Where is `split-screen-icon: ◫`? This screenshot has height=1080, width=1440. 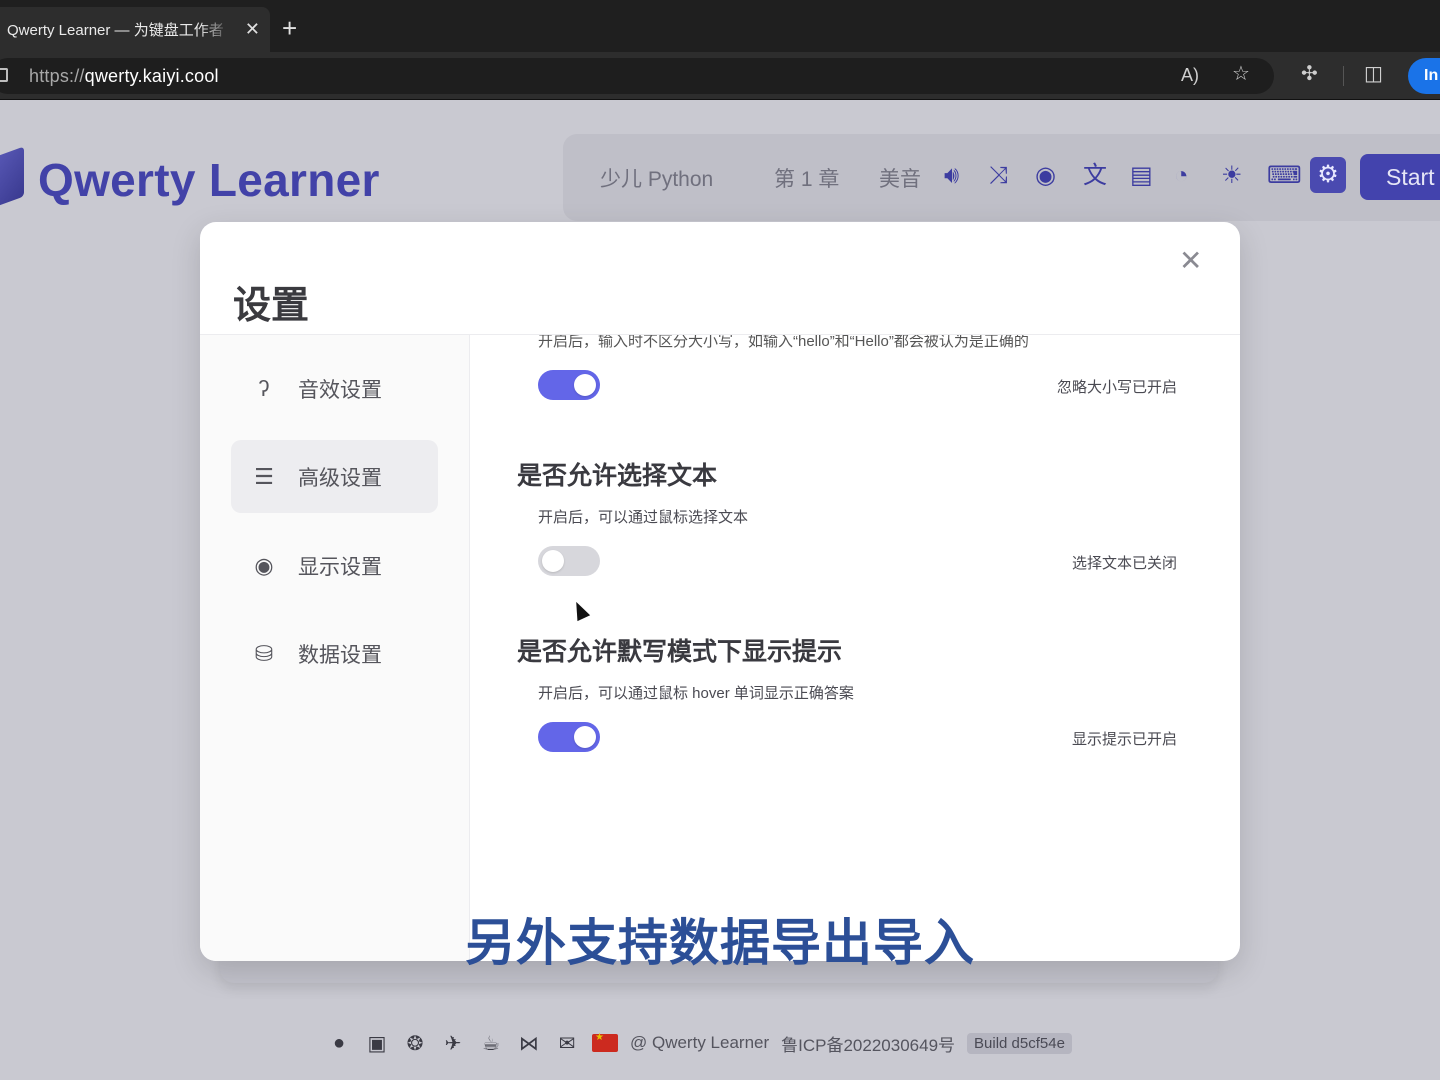 split-screen-icon: ◫ is located at coordinates (1373, 74).